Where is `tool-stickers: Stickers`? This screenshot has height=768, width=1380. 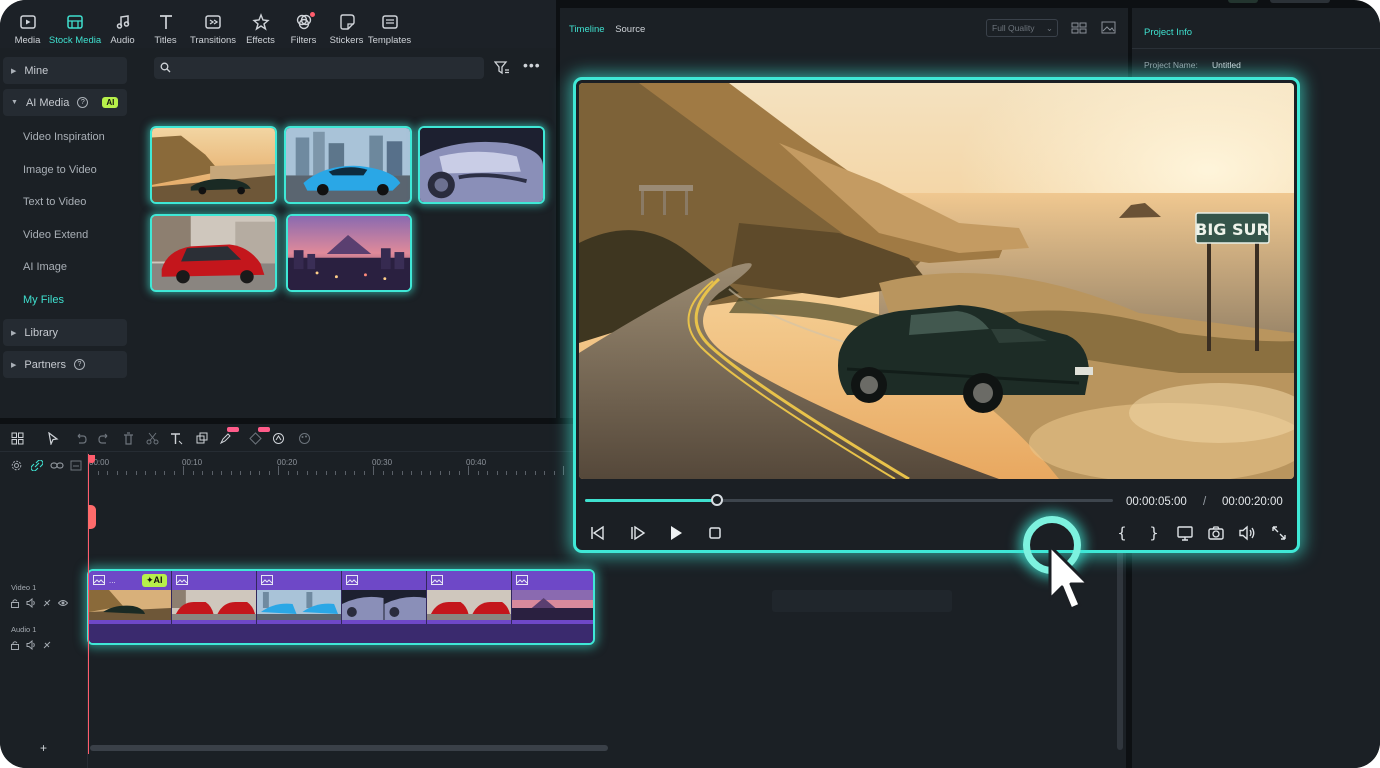
tool-stickers: Stickers is located at coordinates (346, 24).